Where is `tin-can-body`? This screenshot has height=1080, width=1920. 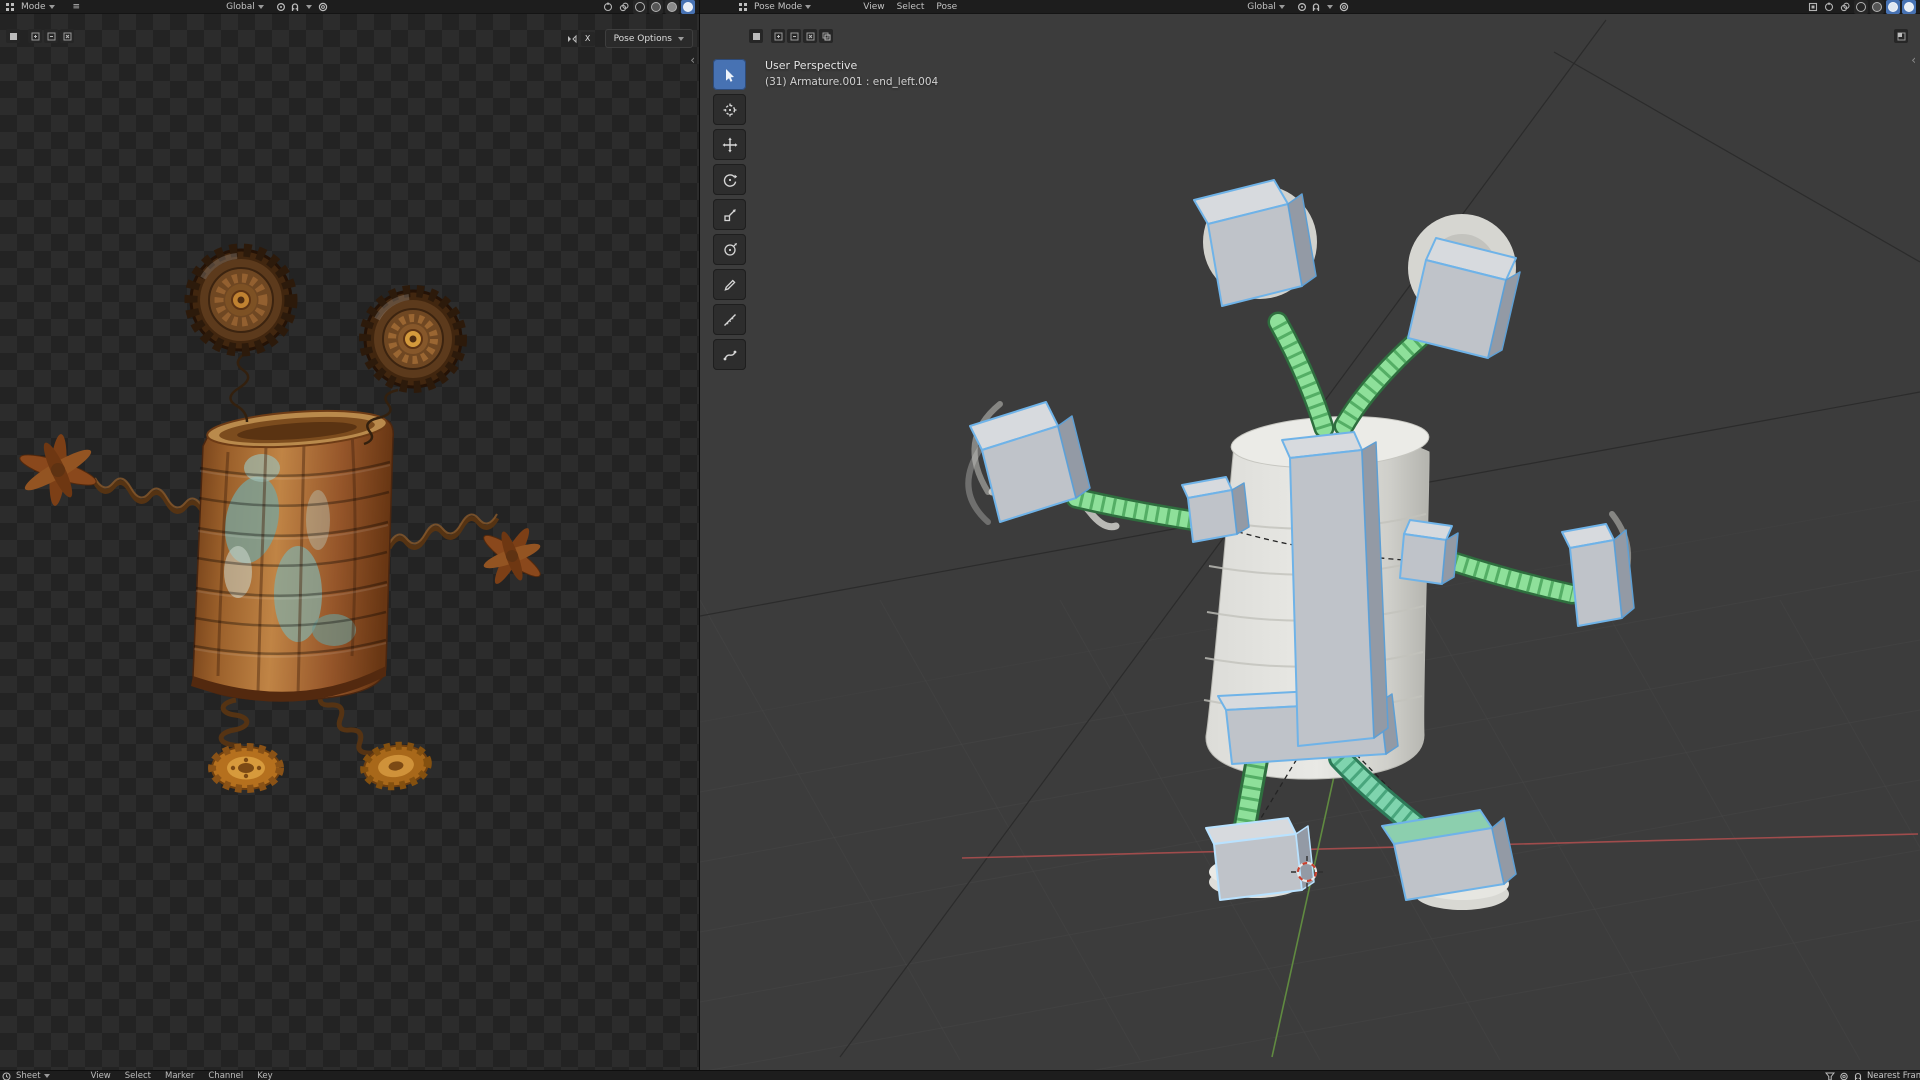
tin-can-body is located at coordinates (292, 555).